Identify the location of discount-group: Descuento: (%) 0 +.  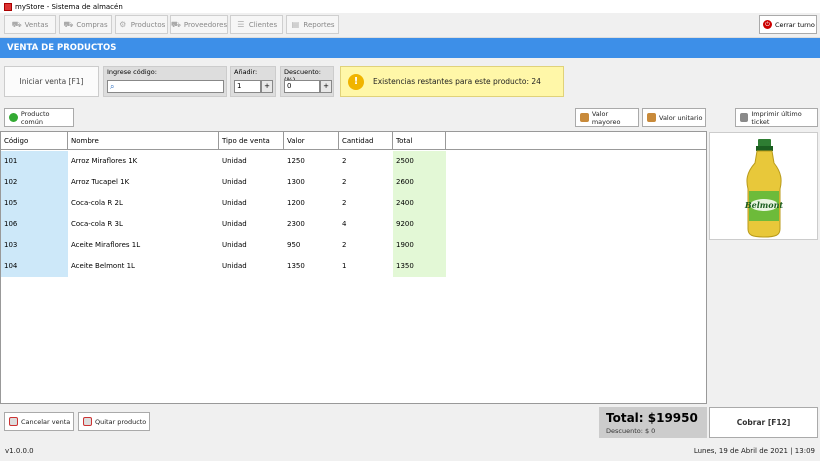
(307, 81).